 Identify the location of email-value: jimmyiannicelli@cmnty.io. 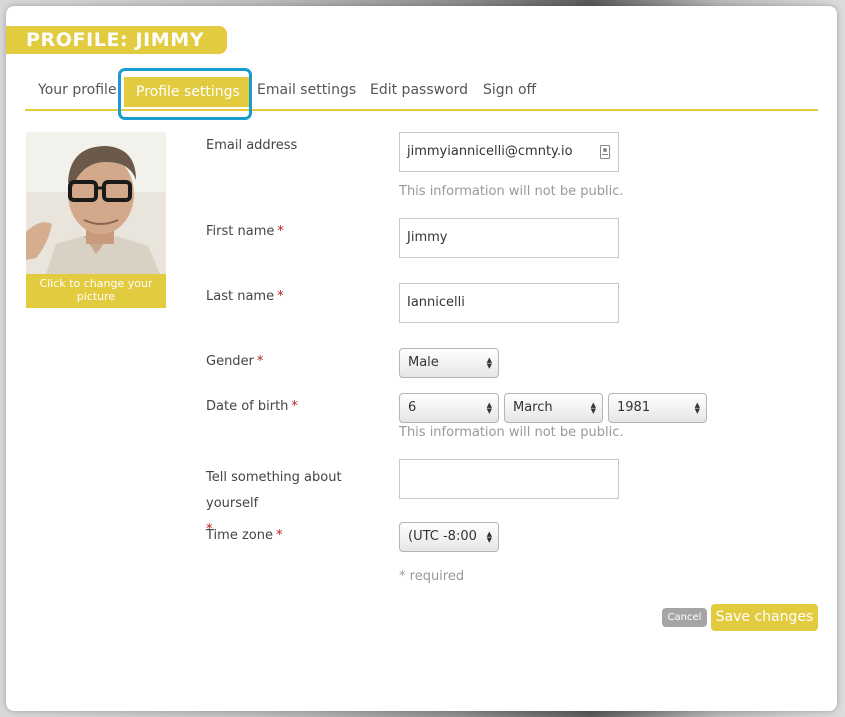
(490, 151).